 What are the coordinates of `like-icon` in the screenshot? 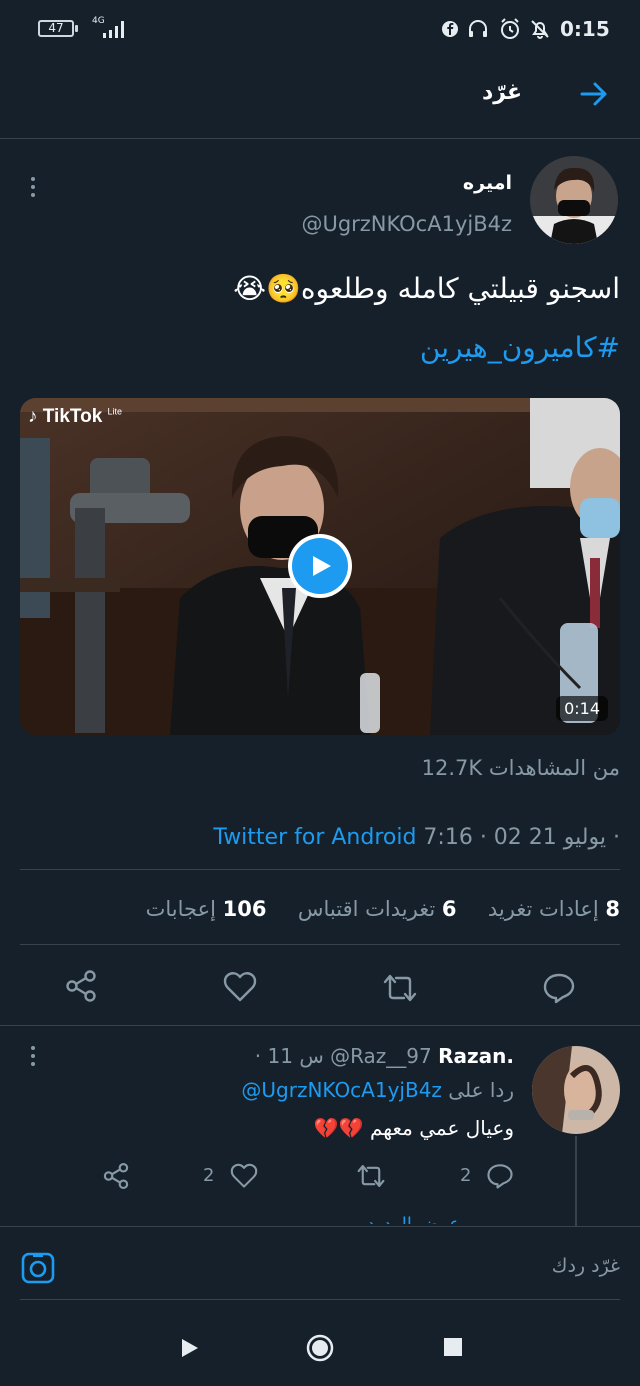 It's located at (240, 987).